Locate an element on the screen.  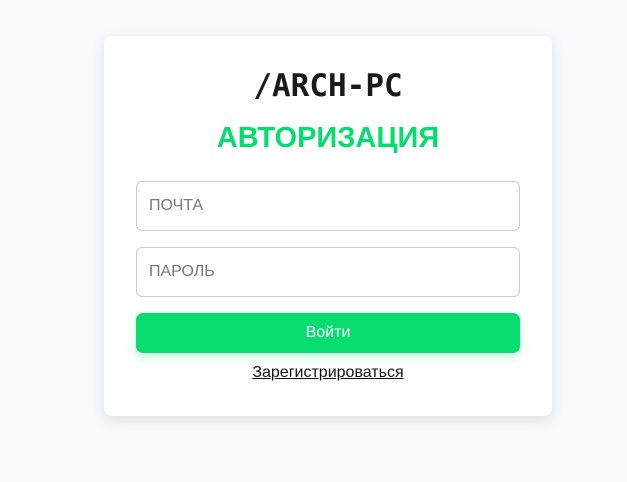
register-link-container: Зарегистрироваться is located at coordinates (328, 373).